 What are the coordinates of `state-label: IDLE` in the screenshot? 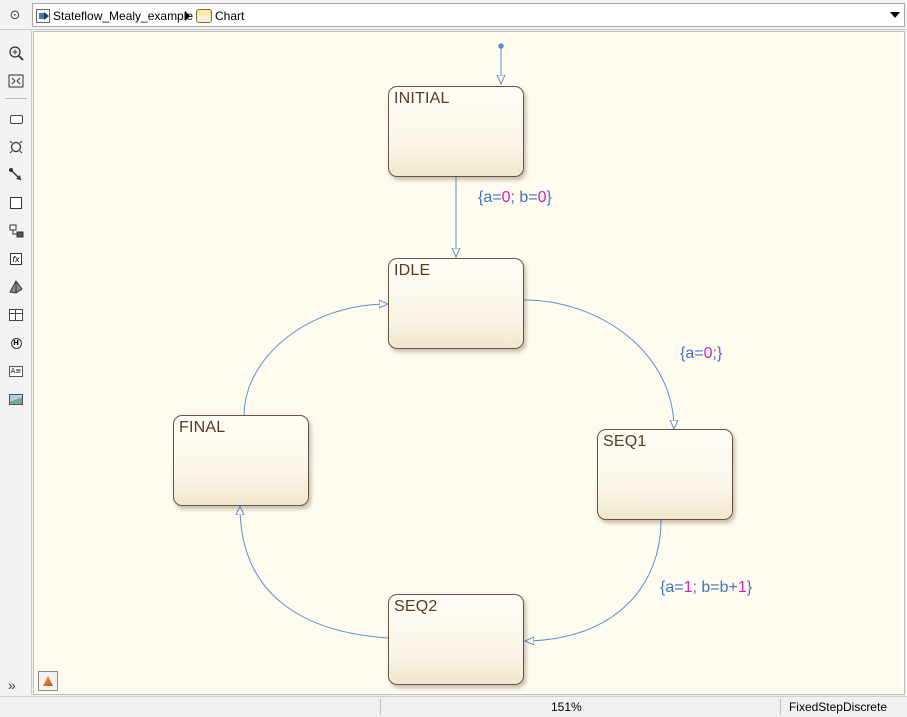 It's located at (412, 270).